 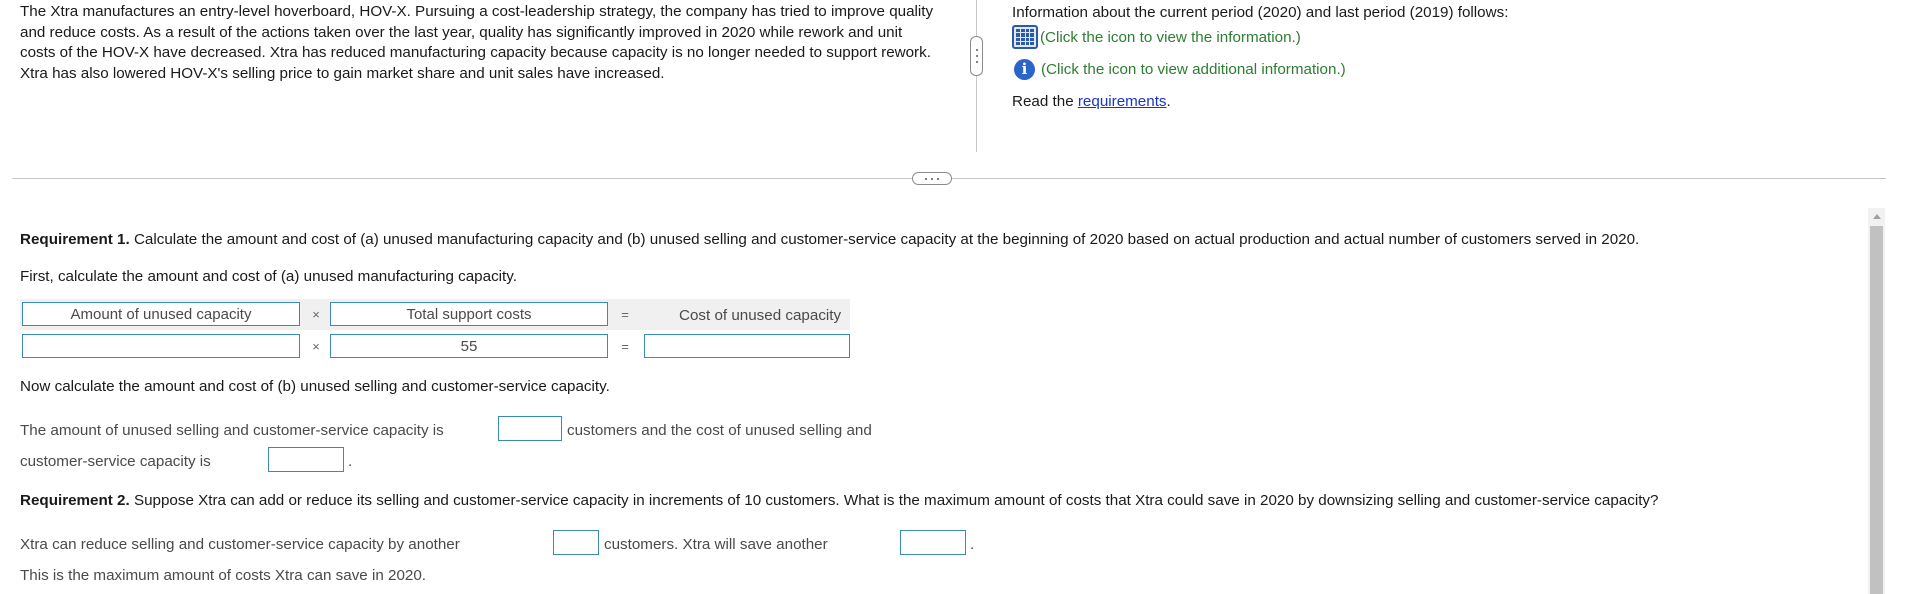 I want to click on unused-selling-capacity-customers-input, so click(x=530, y=428).